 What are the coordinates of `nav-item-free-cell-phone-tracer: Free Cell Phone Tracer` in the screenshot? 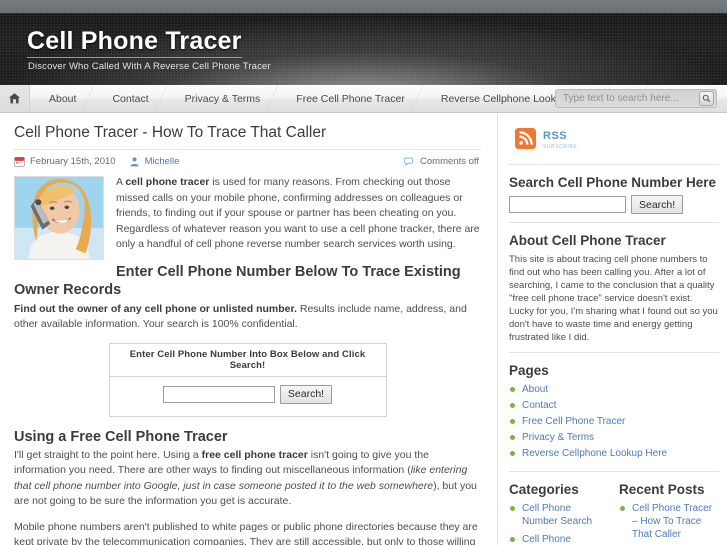 It's located at (350, 98).